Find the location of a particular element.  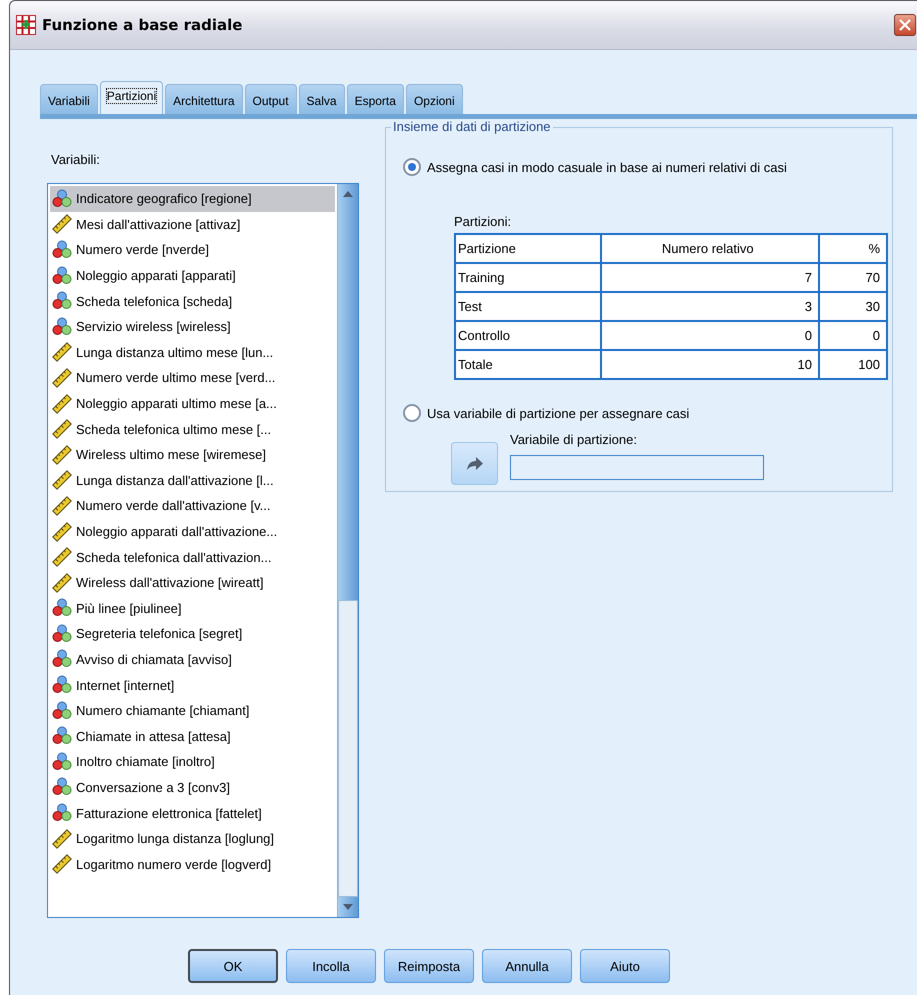

down-arrow-icon is located at coordinates (348, 907).